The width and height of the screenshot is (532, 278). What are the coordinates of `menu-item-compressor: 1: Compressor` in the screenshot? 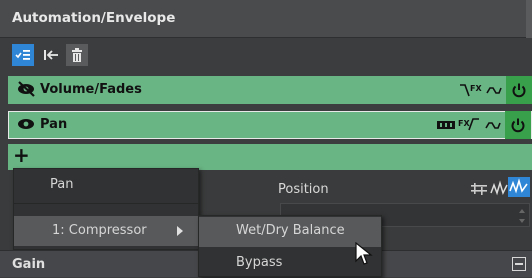 It's located at (106, 231).